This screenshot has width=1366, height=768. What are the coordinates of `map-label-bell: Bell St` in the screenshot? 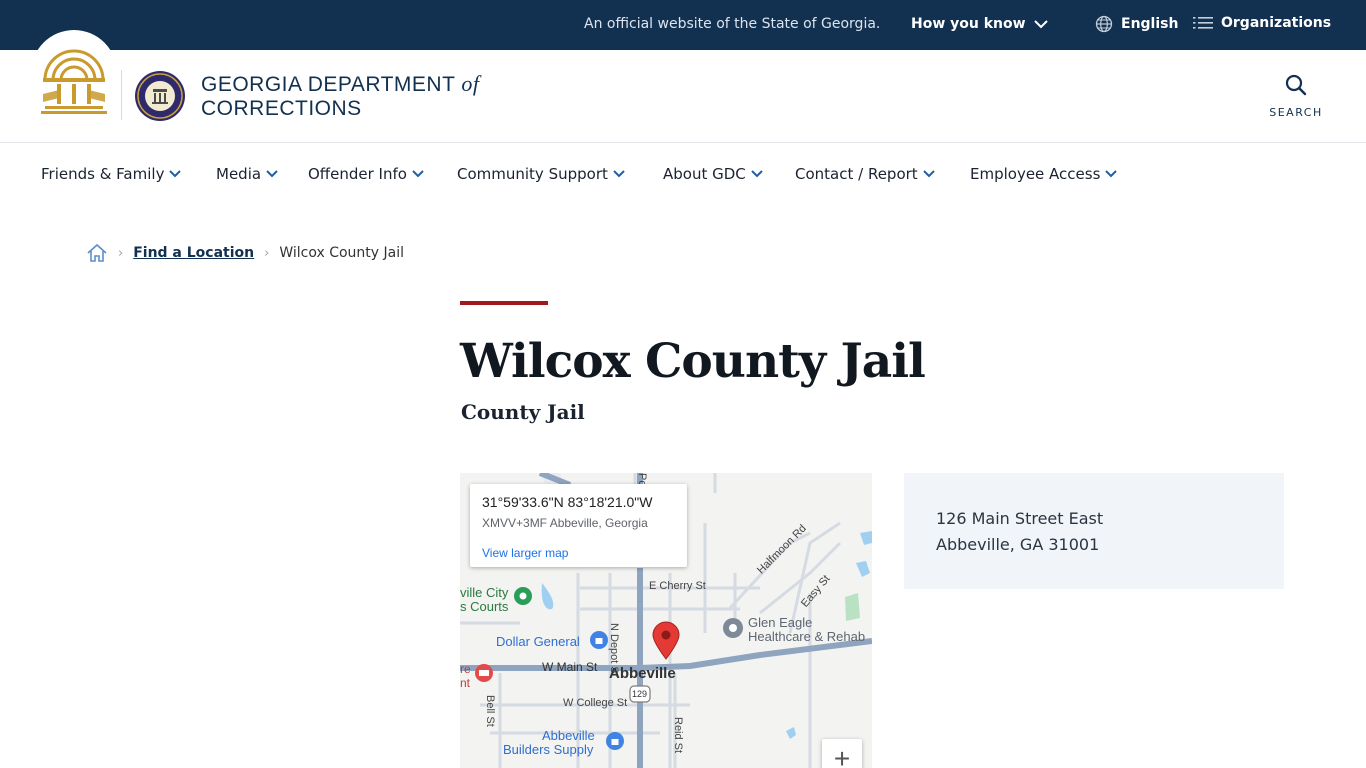 It's located at (490, 711).